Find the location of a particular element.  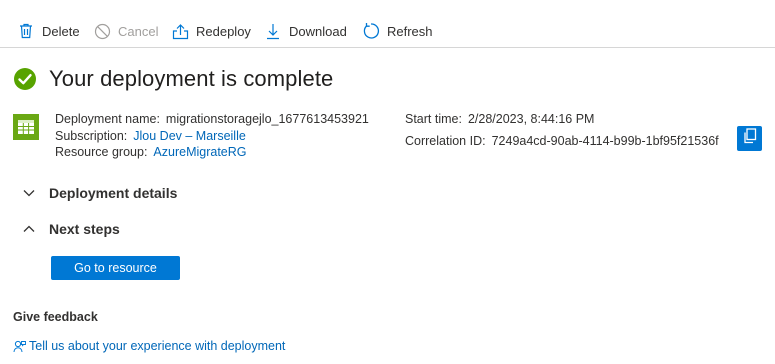

refresh-button: Refresh is located at coordinates (397, 31).